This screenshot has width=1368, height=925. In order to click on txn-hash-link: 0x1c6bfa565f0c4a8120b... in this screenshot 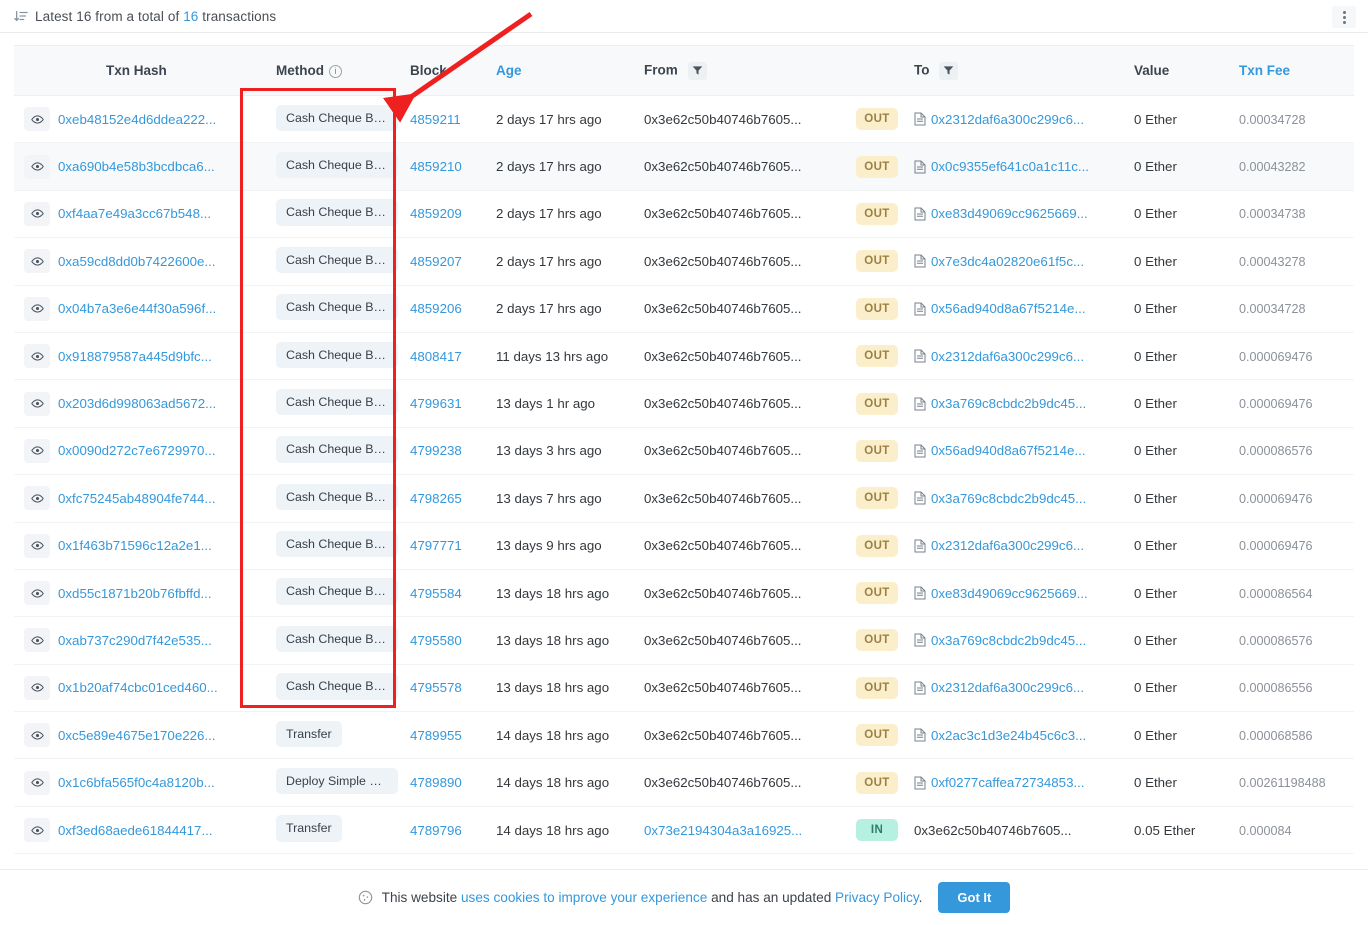, I will do `click(136, 782)`.